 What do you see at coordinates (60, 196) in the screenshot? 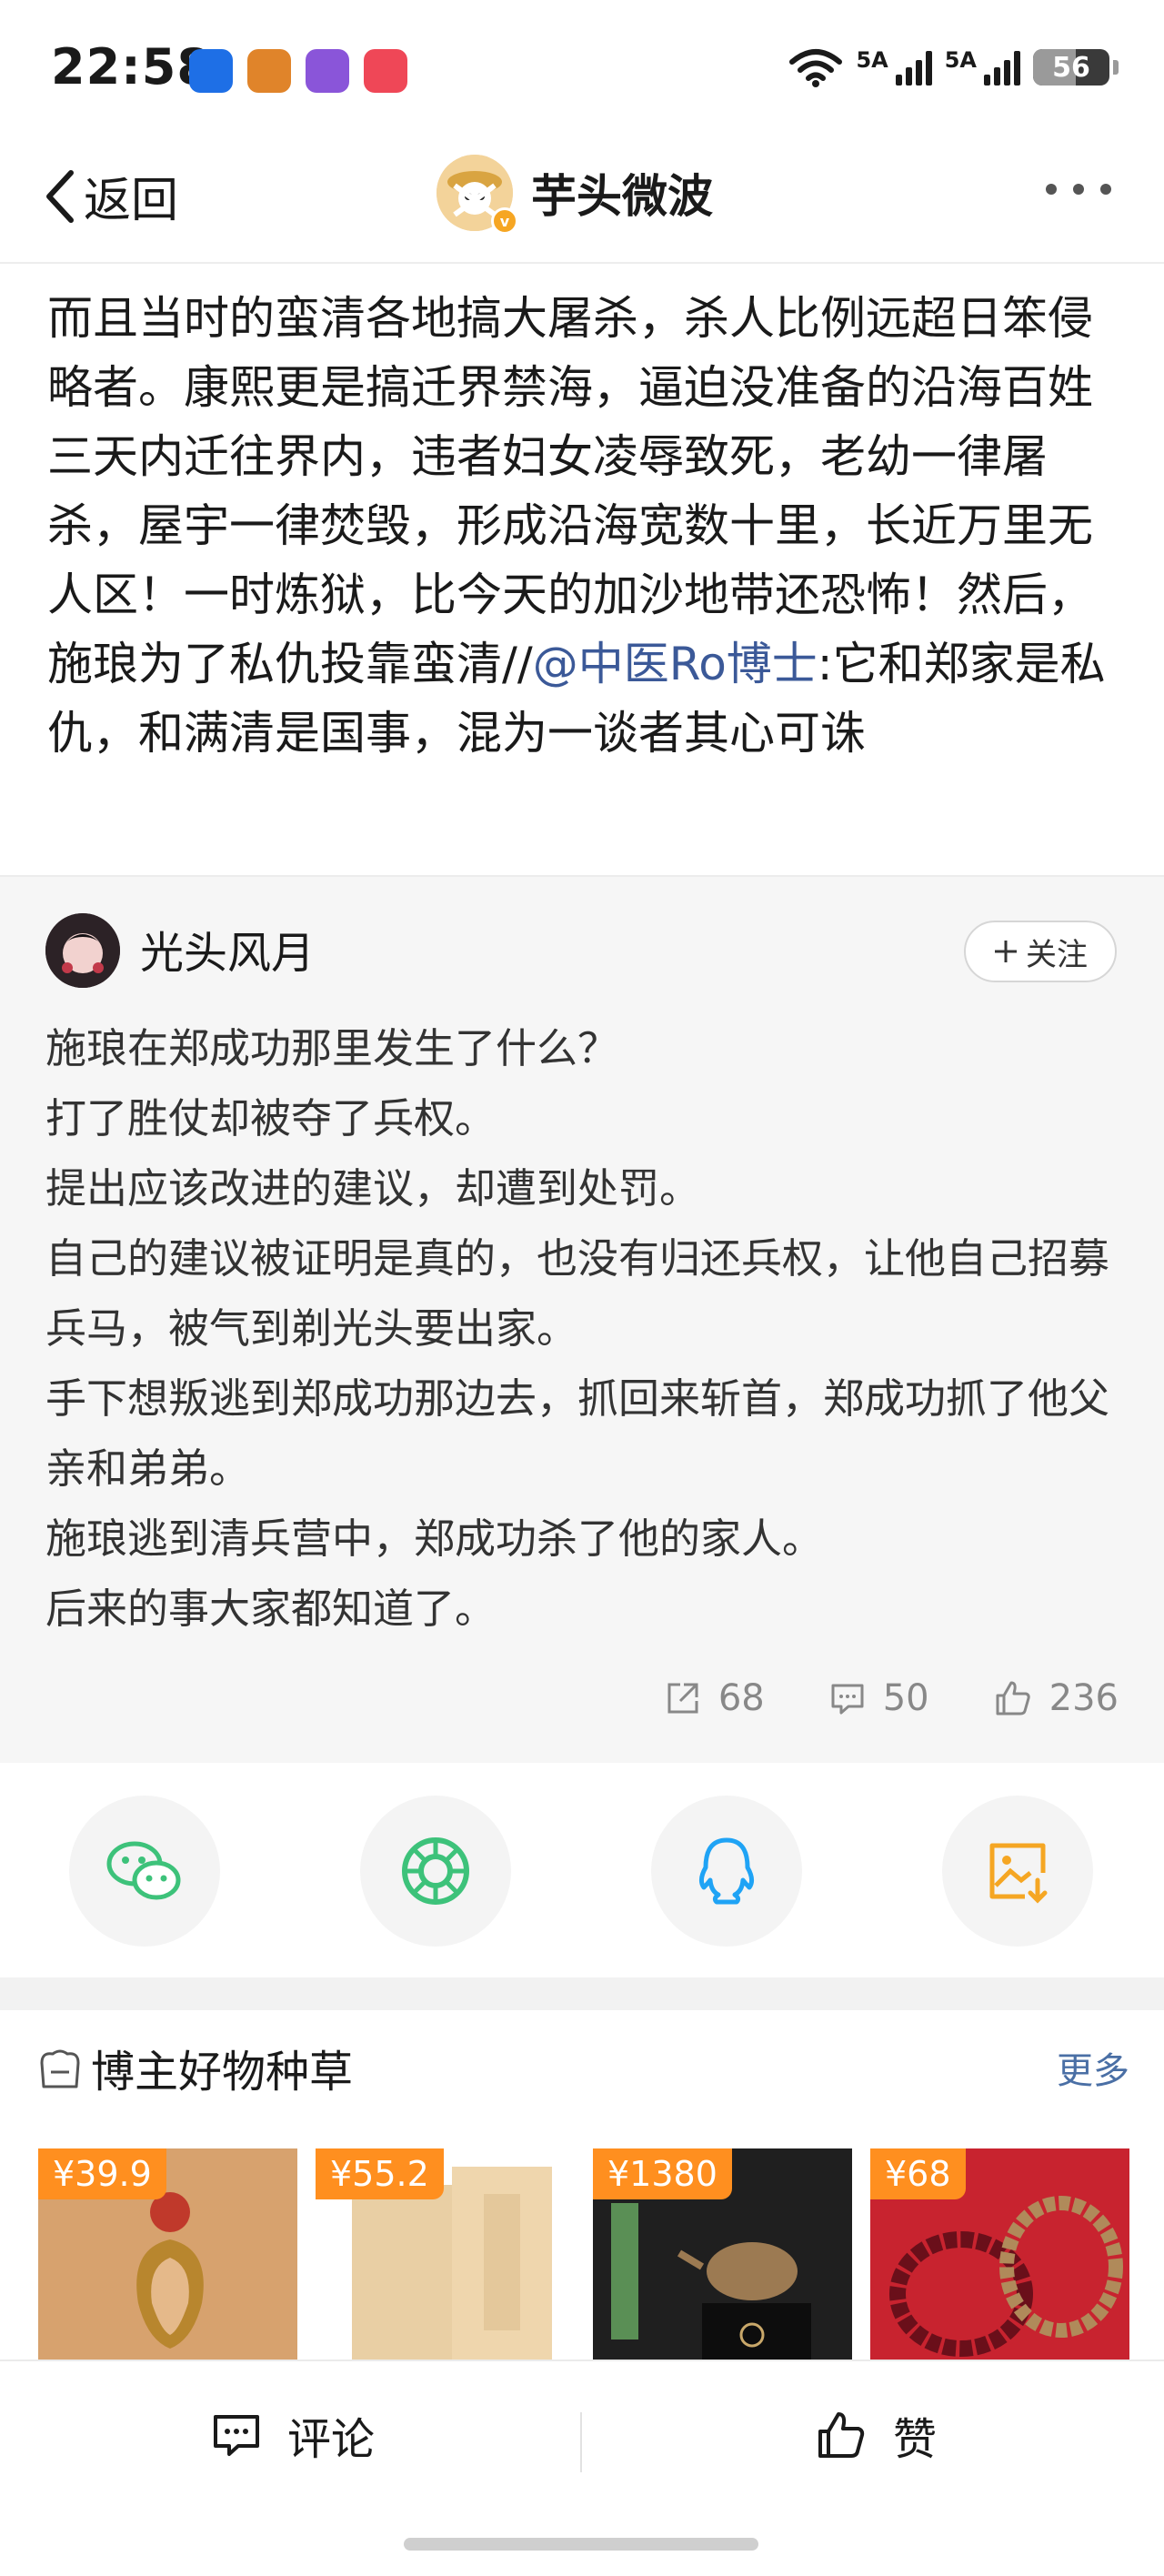
I see `chevron-left-icon` at bounding box center [60, 196].